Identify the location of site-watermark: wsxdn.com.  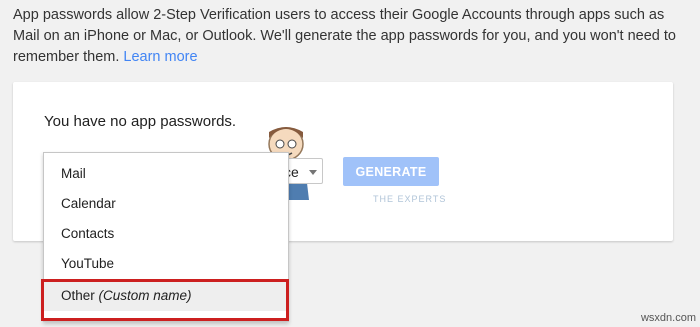
(668, 318).